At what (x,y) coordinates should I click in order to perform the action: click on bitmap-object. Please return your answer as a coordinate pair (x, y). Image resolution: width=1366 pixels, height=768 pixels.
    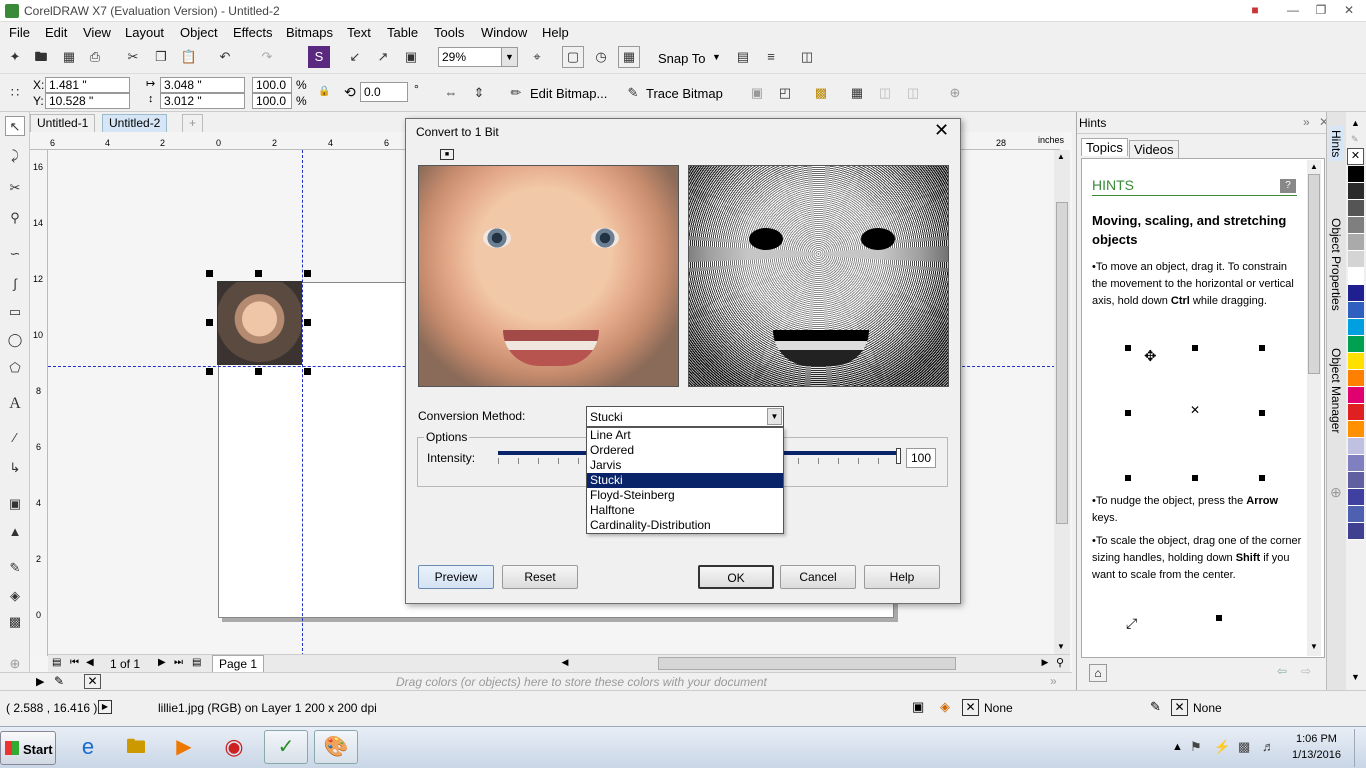
    Looking at the image, I should click on (259, 323).